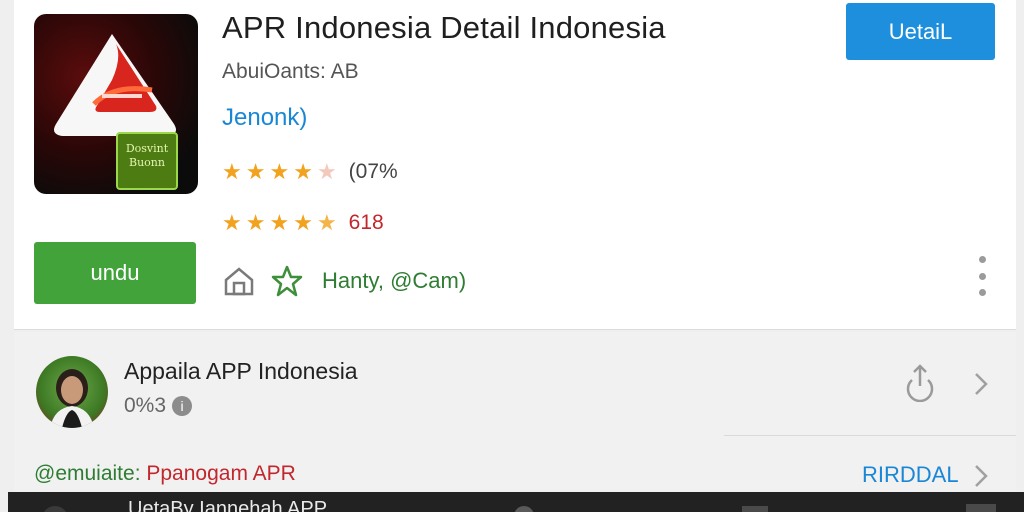 Image resolution: width=1024 pixels, height=512 pixels. Describe the element at coordinates (241, 371) in the screenshot. I see `publisher-name: Appaila APP Indonesia` at that location.